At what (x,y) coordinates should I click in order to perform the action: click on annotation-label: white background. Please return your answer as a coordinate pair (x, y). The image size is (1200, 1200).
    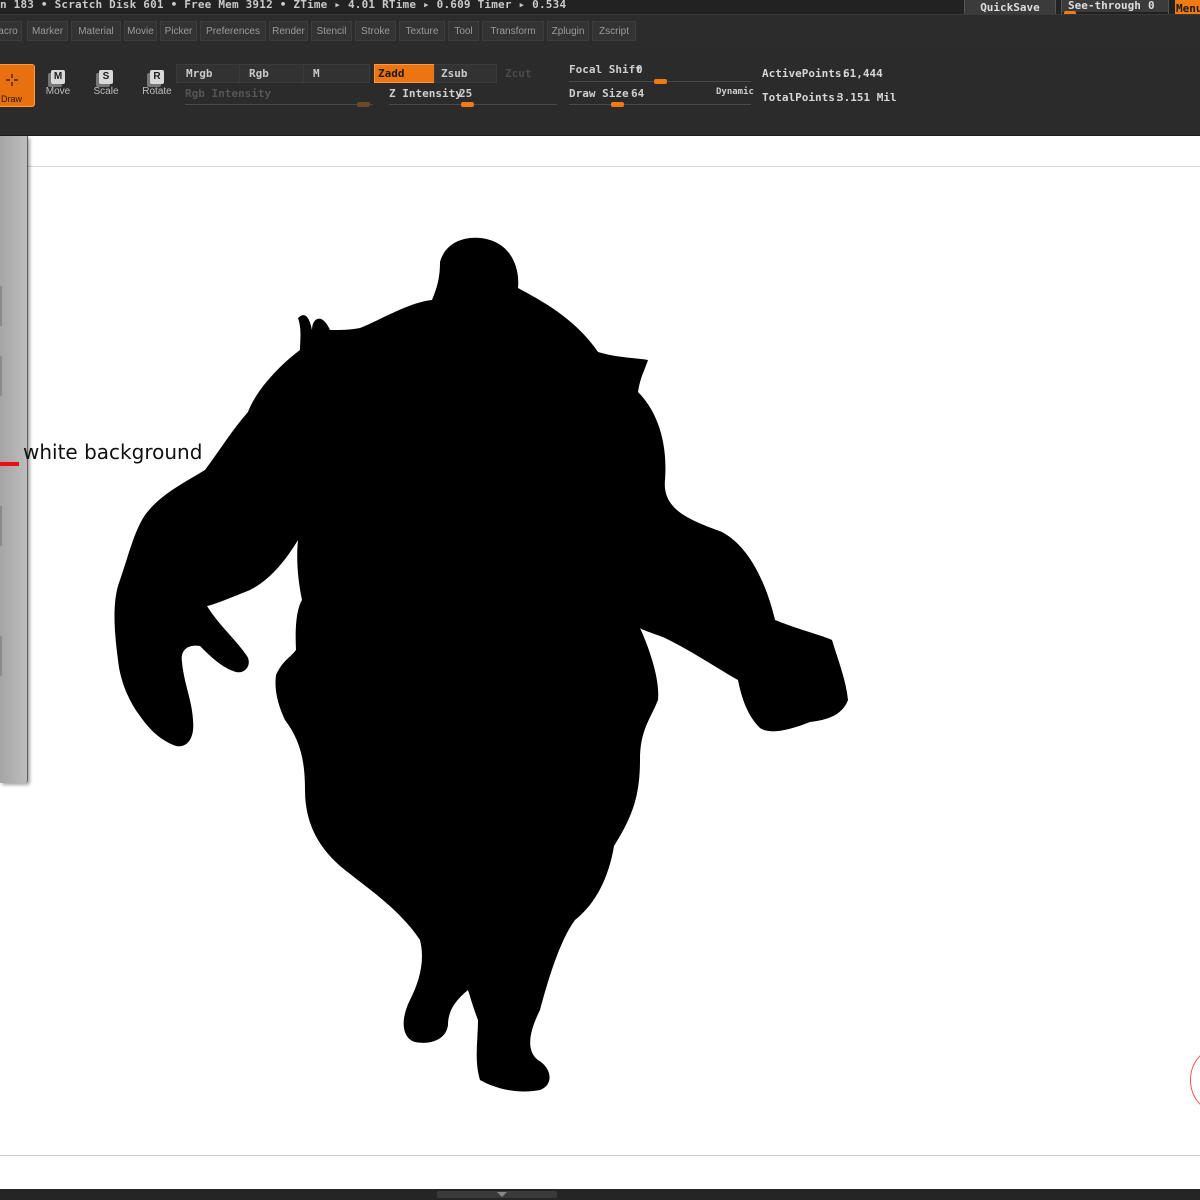
    Looking at the image, I should click on (113, 452).